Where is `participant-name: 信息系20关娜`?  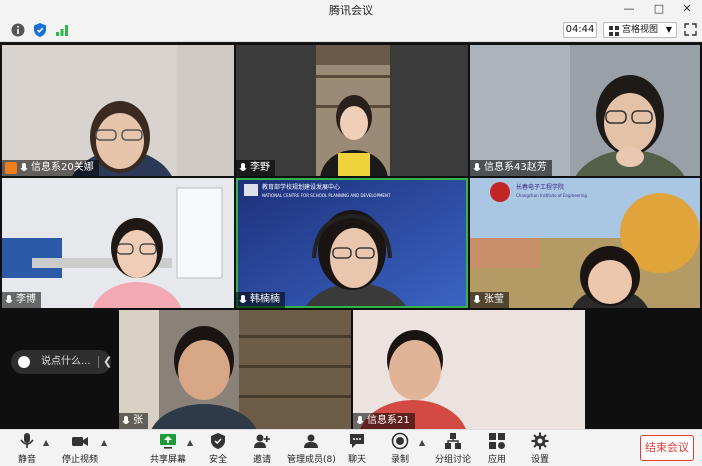
participant-name: 信息系20关娜 is located at coordinates (62, 167).